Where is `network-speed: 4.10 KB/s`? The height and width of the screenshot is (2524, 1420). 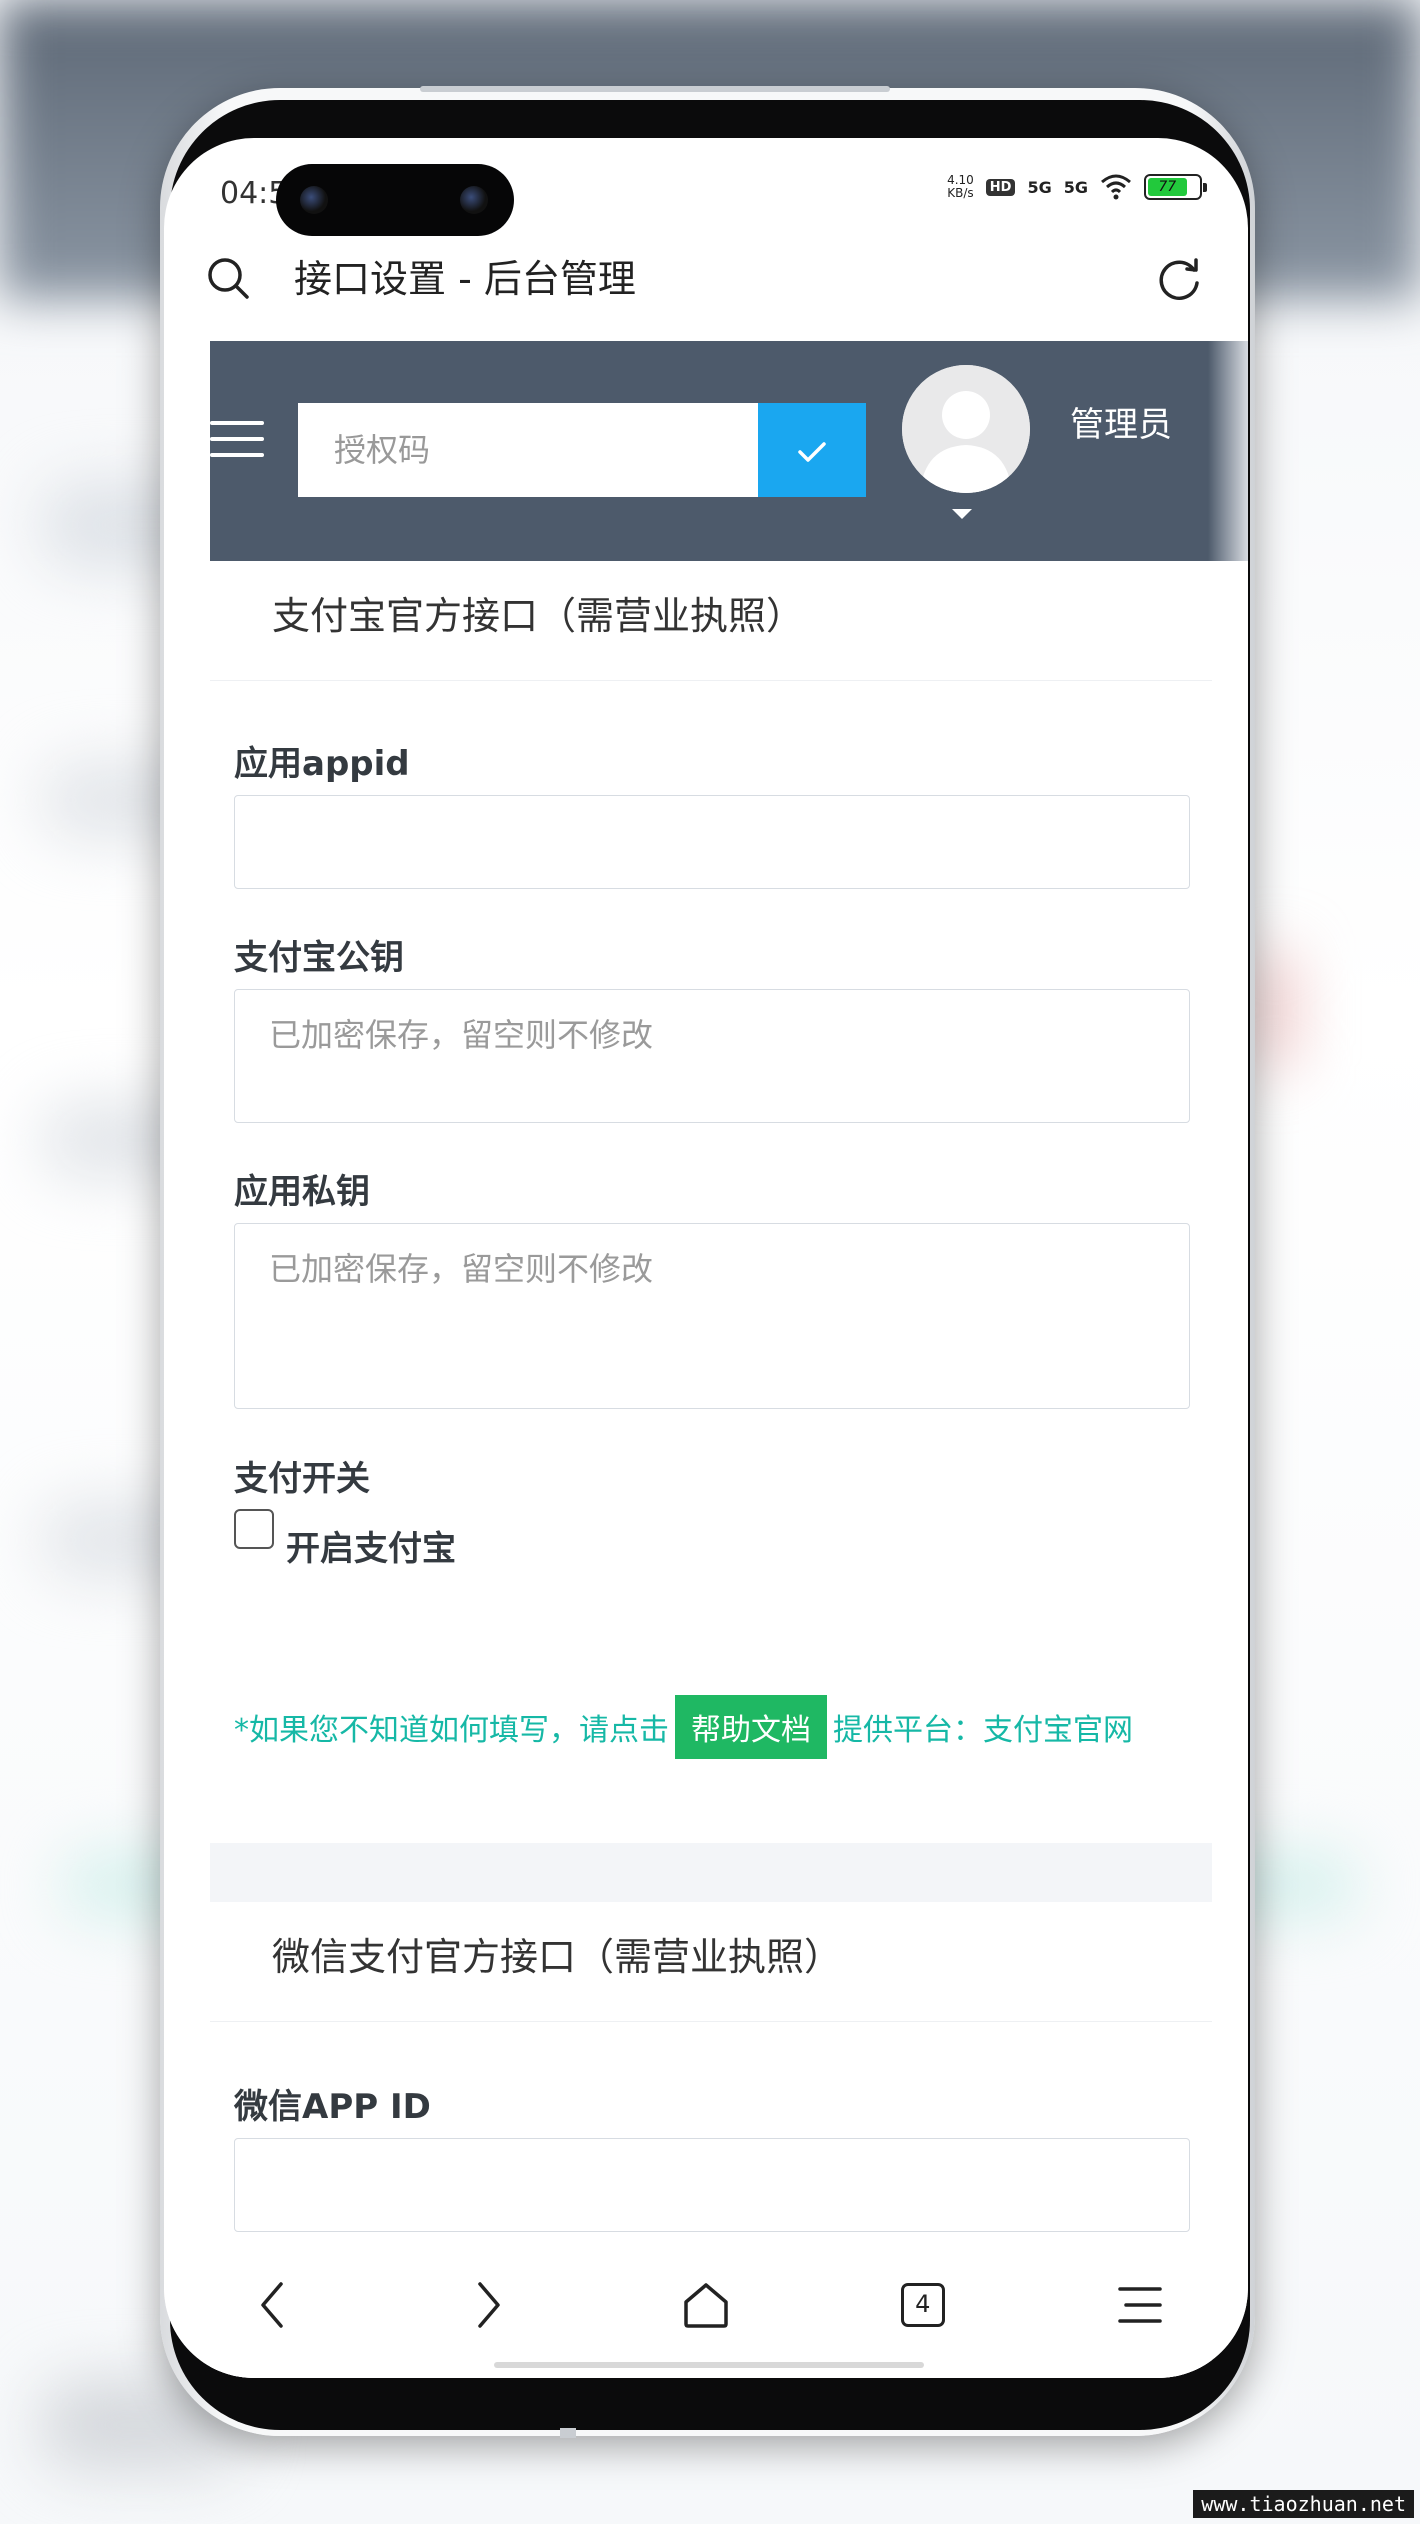 network-speed: 4.10 KB/s is located at coordinates (960, 186).